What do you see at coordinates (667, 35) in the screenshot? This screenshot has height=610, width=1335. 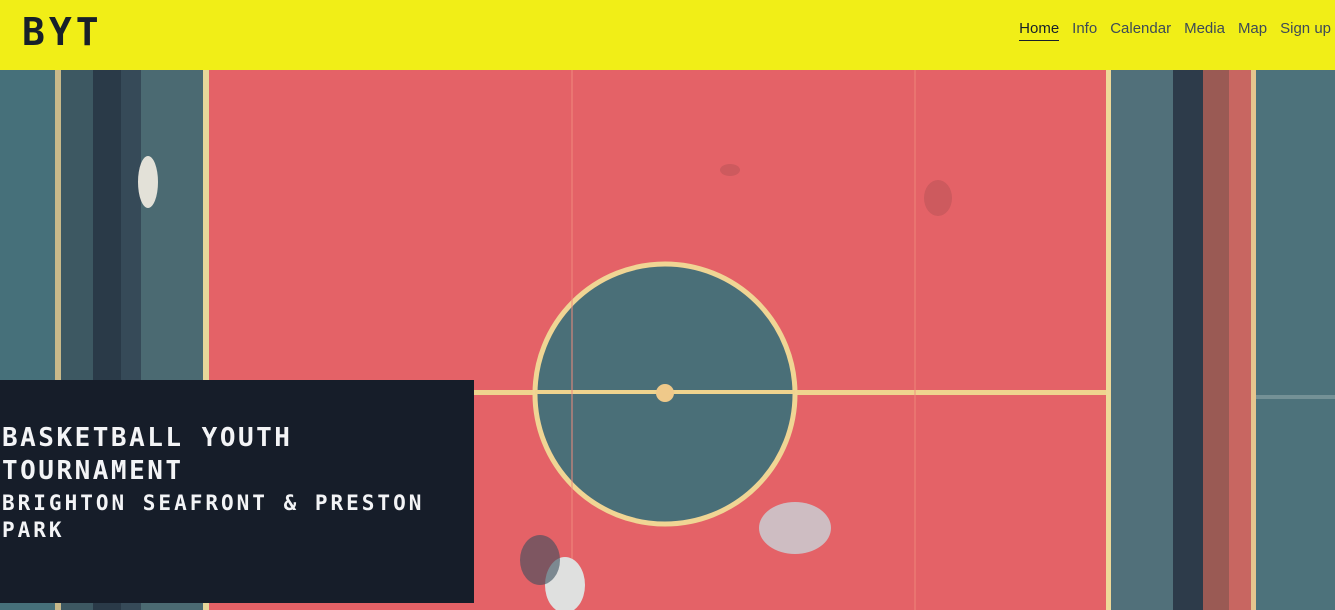 I see `site-header: BYT Home Info Calendar Media Map Sign up` at bounding box center [667, 35].